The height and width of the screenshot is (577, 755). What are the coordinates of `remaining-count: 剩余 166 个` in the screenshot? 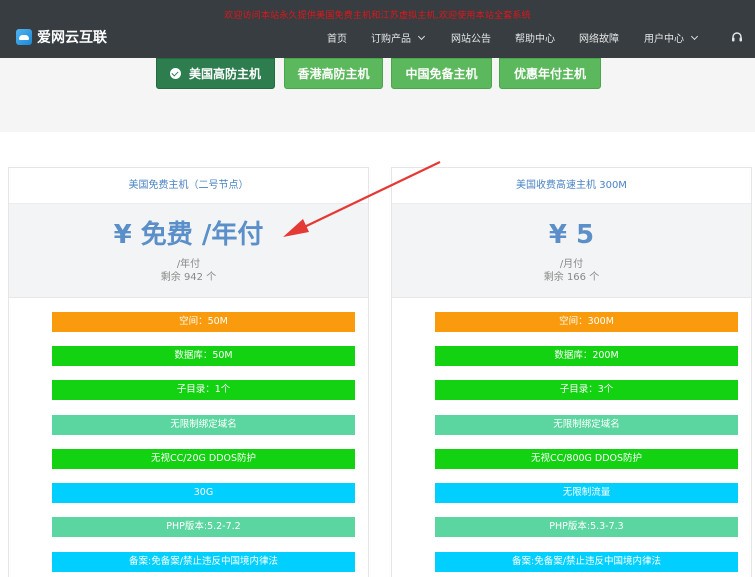 It's located at (571, 277).